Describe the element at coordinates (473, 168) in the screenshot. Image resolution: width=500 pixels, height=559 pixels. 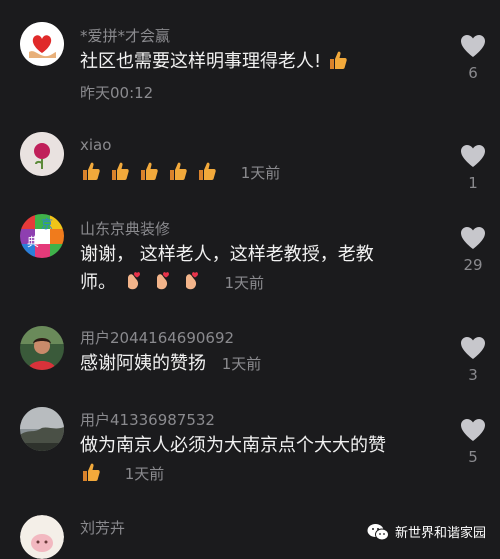
I see `like-button: 1` at that location.